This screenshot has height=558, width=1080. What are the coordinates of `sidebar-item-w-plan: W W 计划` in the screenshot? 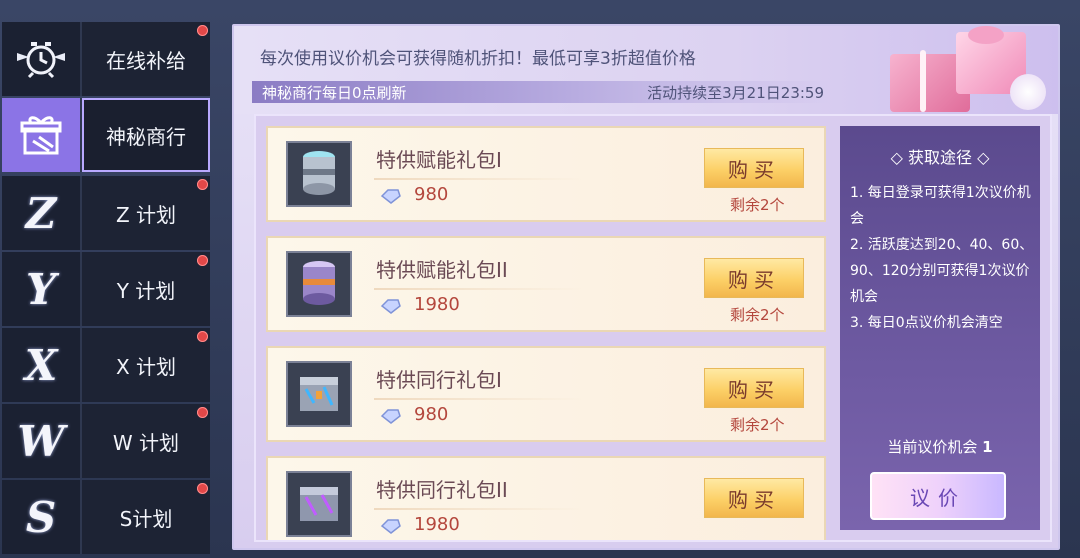 It's located at (106, 441).